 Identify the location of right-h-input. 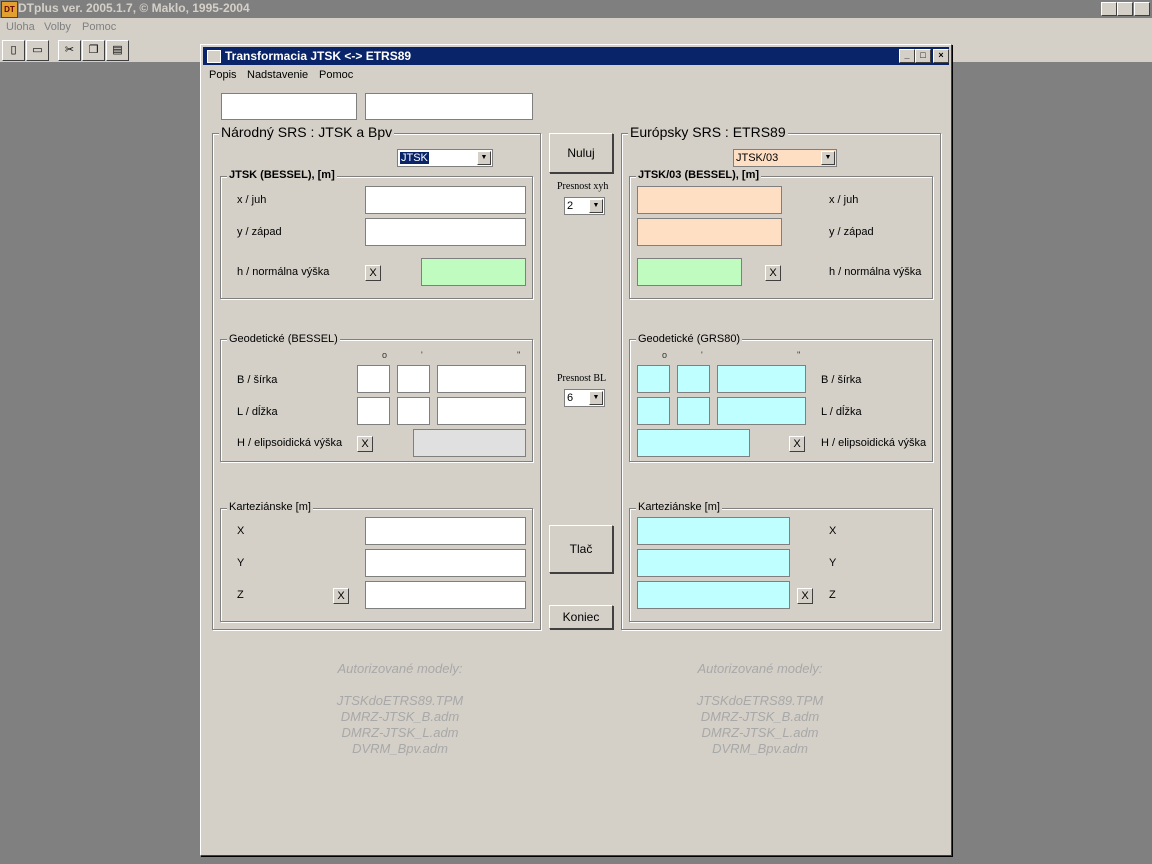
(689, 272).